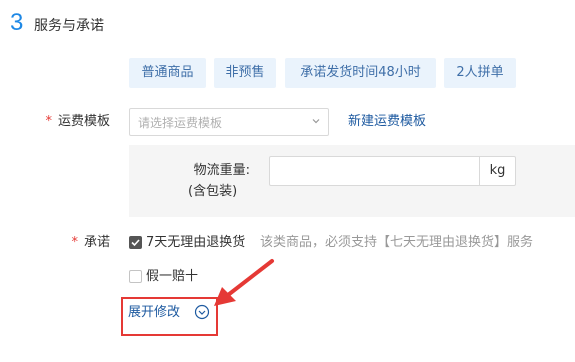  I want to click on annotation-arrow-icon, so click(244, 282).